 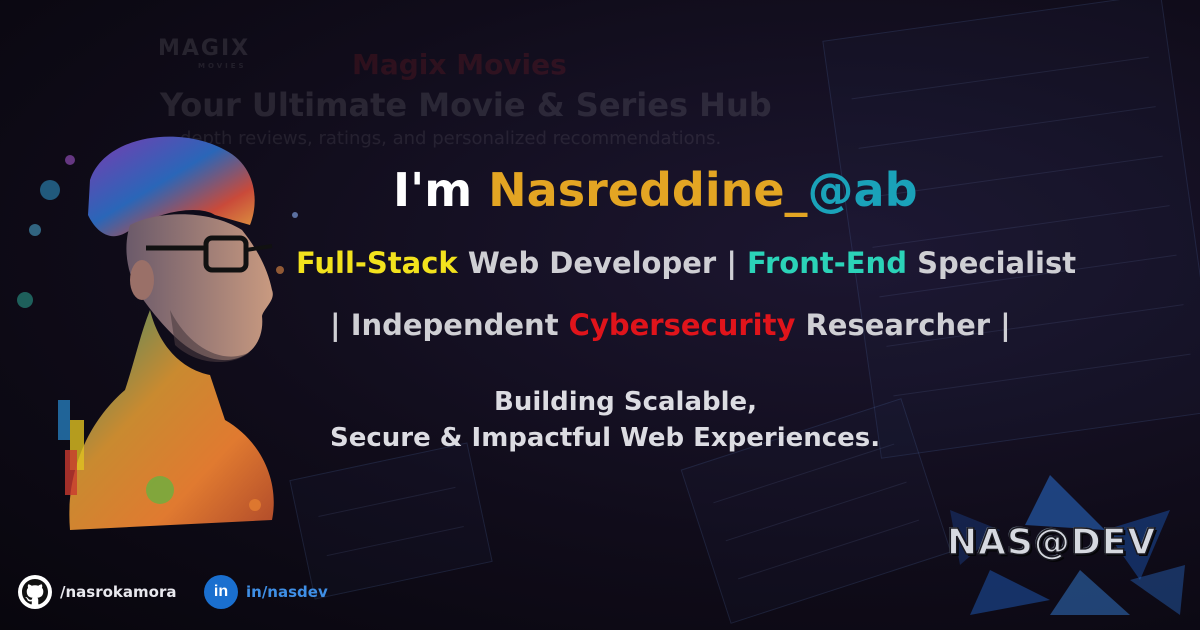 I want to click on headline-prefix: I'm, so click(x=433, y=190).